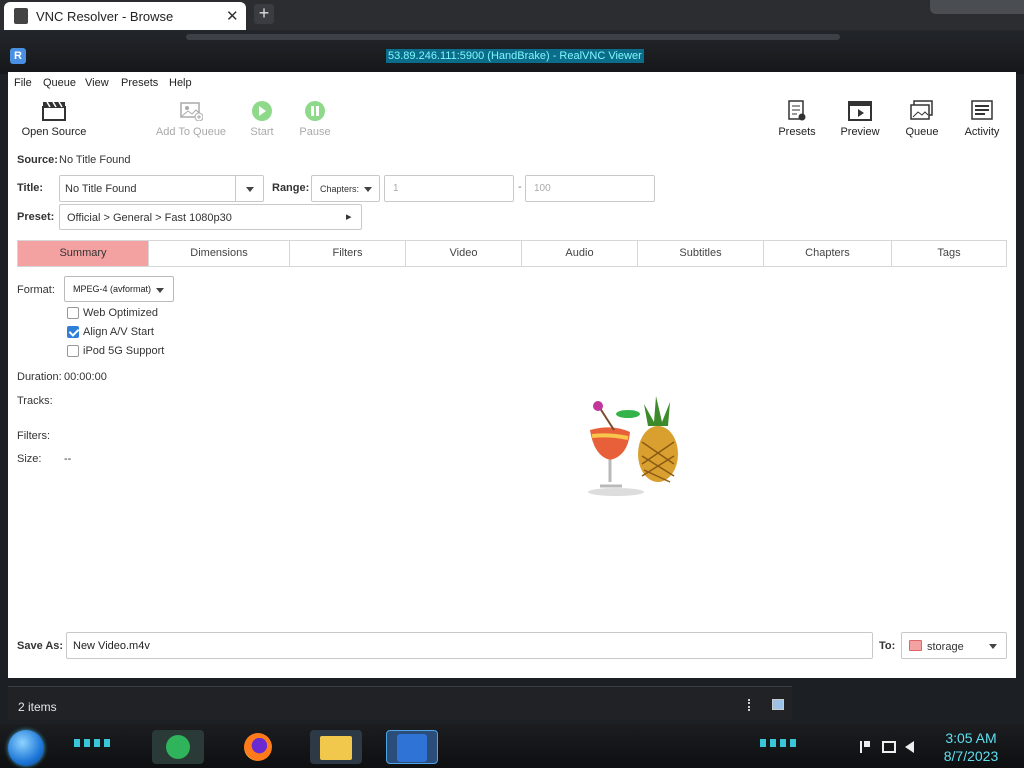 The image size is (1024, 768). I want to click on menu-file: File, so click(23, 83).